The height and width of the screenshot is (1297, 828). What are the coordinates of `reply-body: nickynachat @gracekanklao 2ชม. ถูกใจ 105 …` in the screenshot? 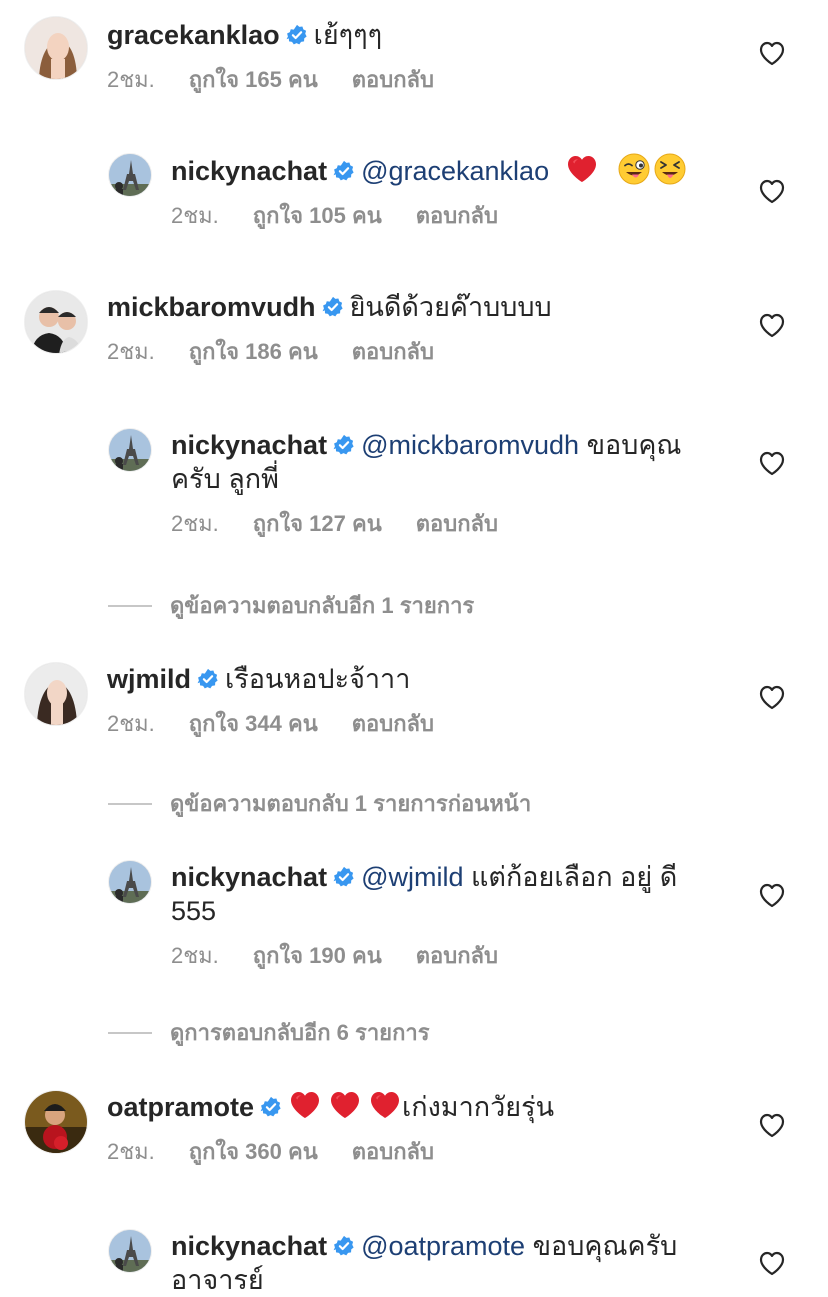 It's located at (441, 191).